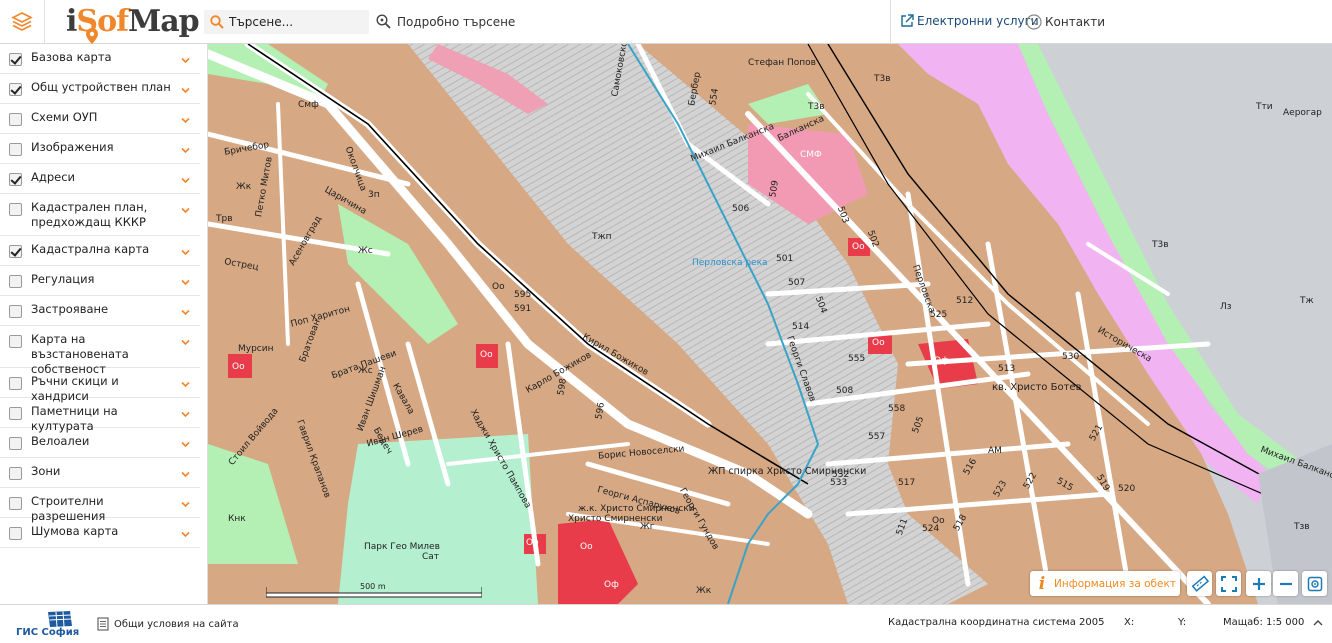 Image resolution: width=1332 pixels, height=643 pixels. Describe the element at coordinates (1302, 527) in the screenshot. I see `zone-label: Тзв` at that location.